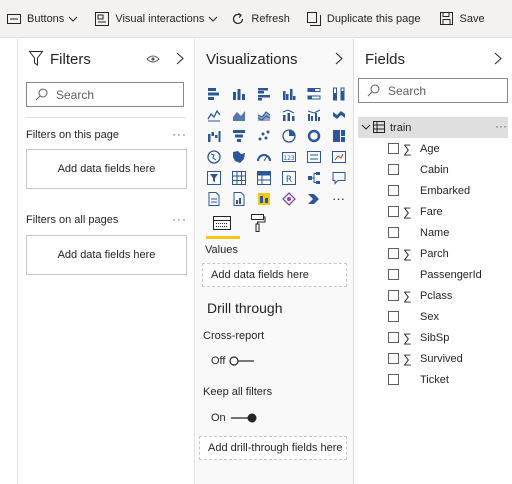 This screenshot has height=484, width=512. I want to click on key-influencers-icon, so click(263, 198).